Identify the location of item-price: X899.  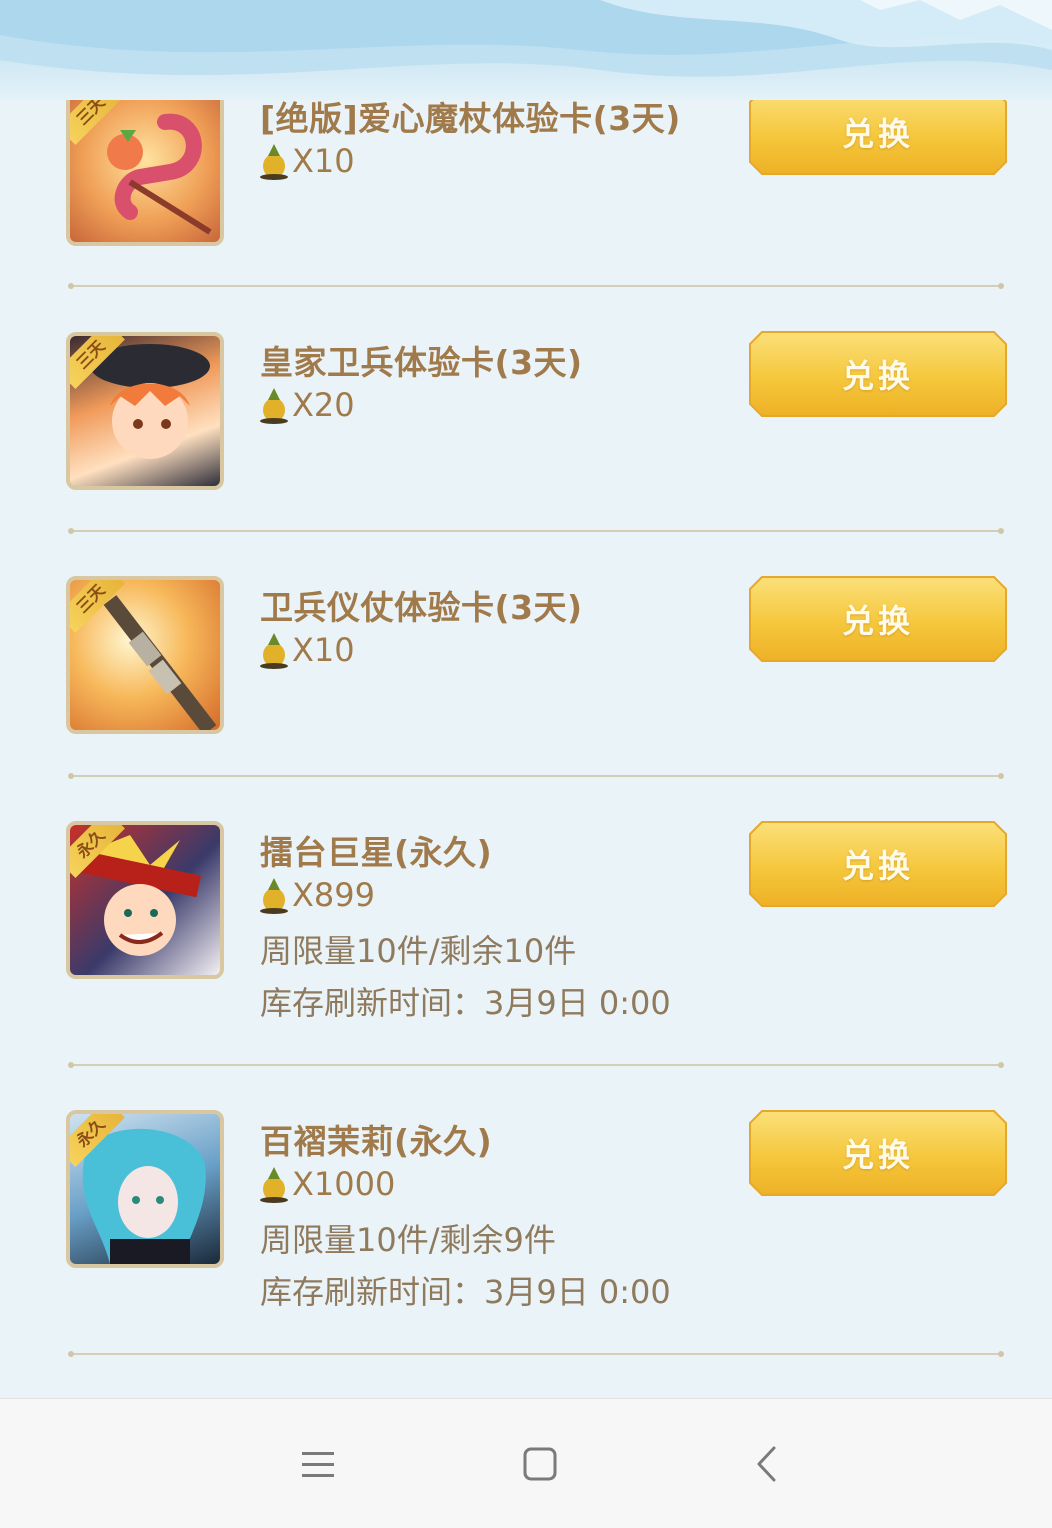
(316, 895).